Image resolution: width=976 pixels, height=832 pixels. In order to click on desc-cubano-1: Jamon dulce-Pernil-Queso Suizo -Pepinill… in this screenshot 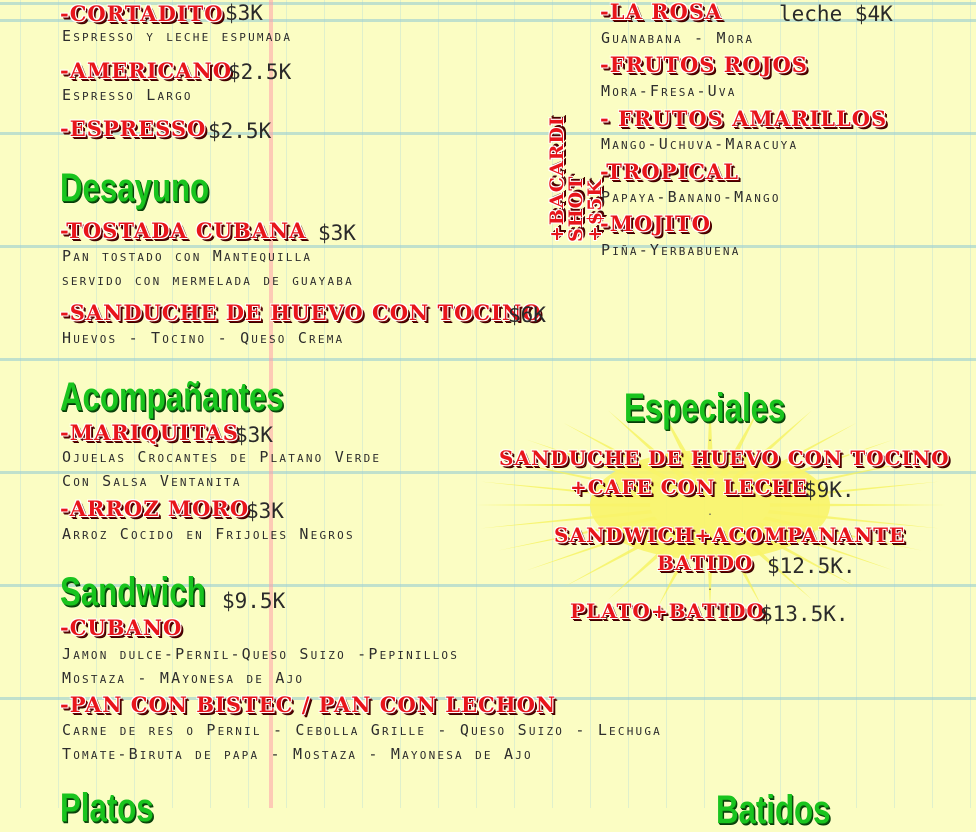, I will do `click(261, 654)`.